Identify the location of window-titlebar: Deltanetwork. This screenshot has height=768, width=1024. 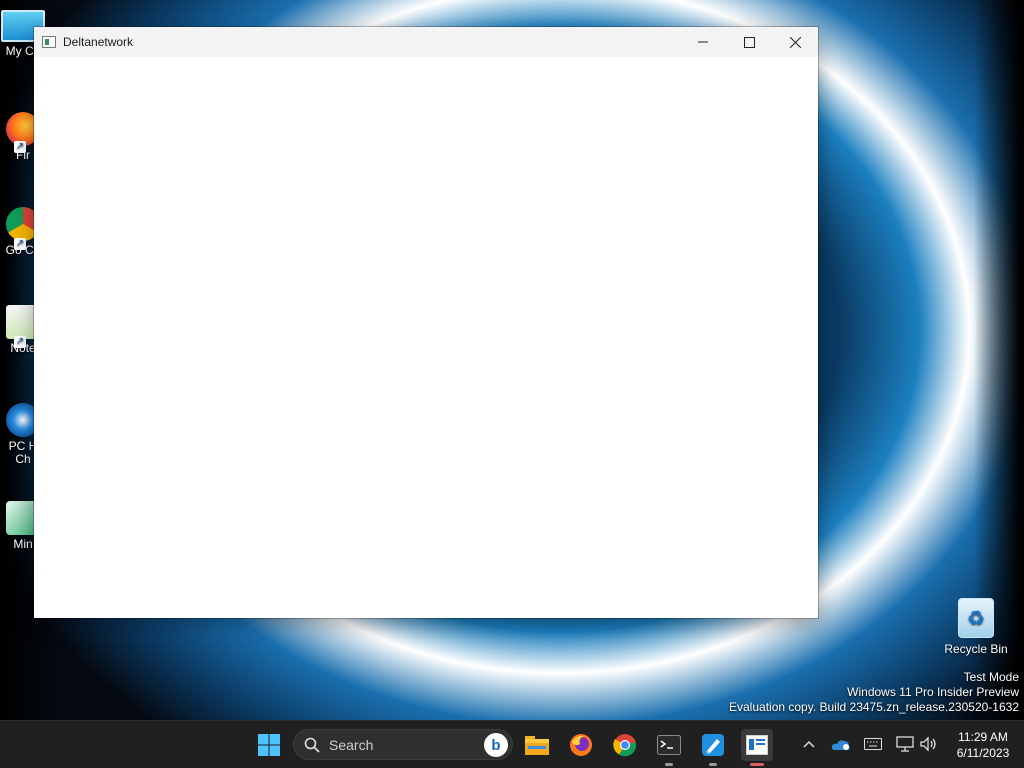
(426, 42).